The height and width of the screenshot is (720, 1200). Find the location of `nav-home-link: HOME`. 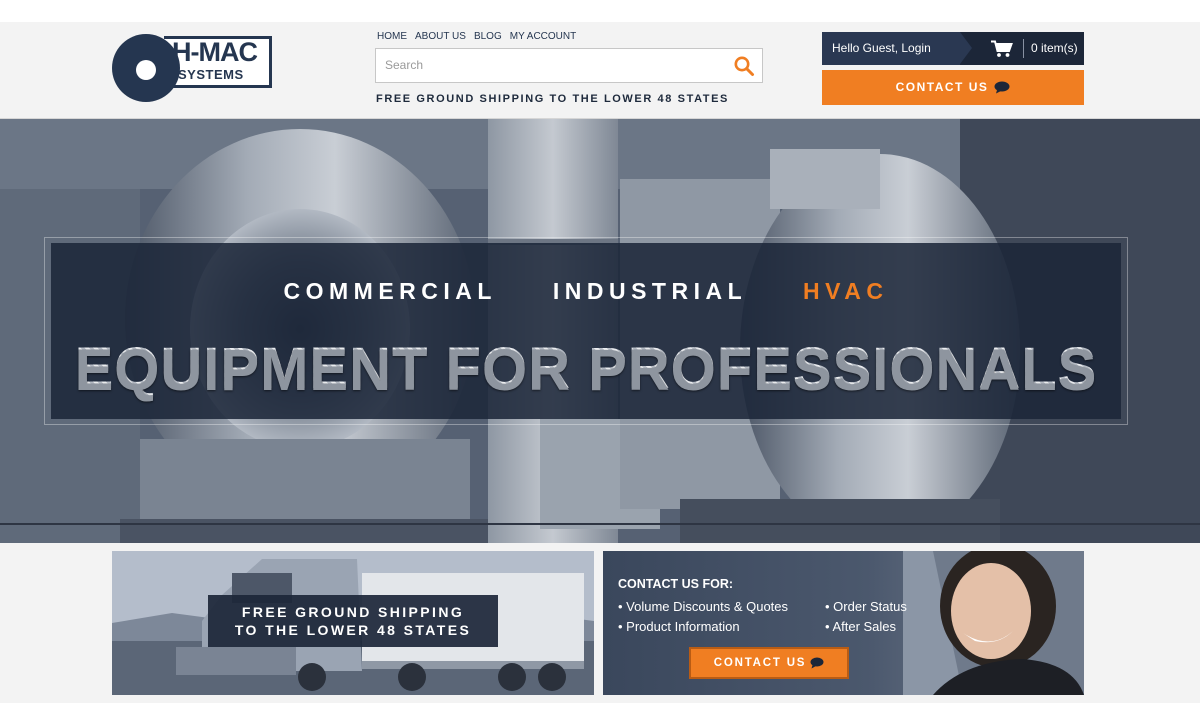

nav-home-link: HOME is located at coordinates (392, 37).